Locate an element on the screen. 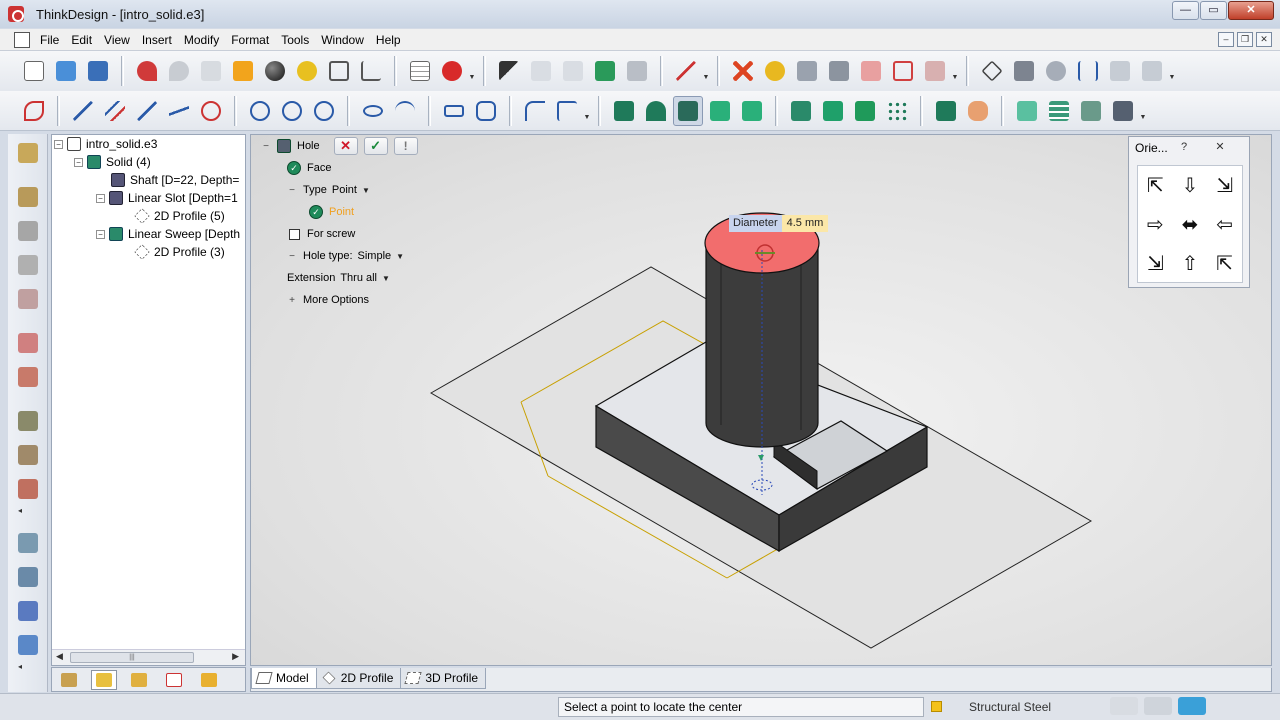 The height and width of the screenshot is (720, 1280). tab-2d-profile: 2D Profile is located at coordinates (358, 678).